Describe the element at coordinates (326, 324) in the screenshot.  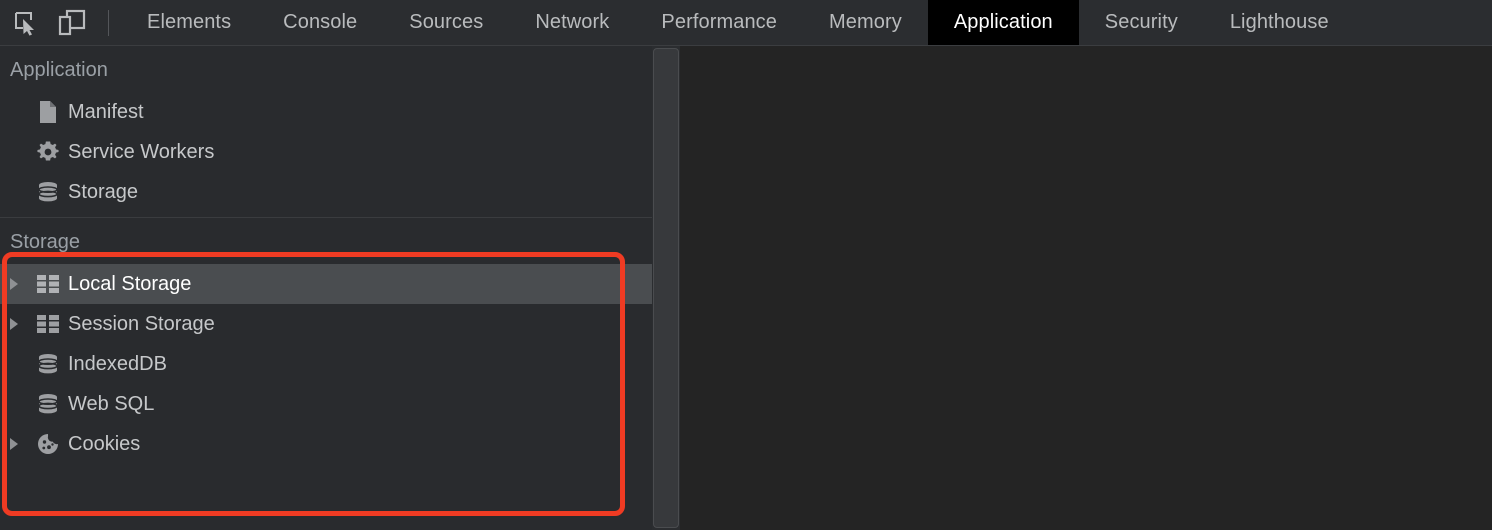
I see `sidebar-item-session-storage: Session Storage` at that location.